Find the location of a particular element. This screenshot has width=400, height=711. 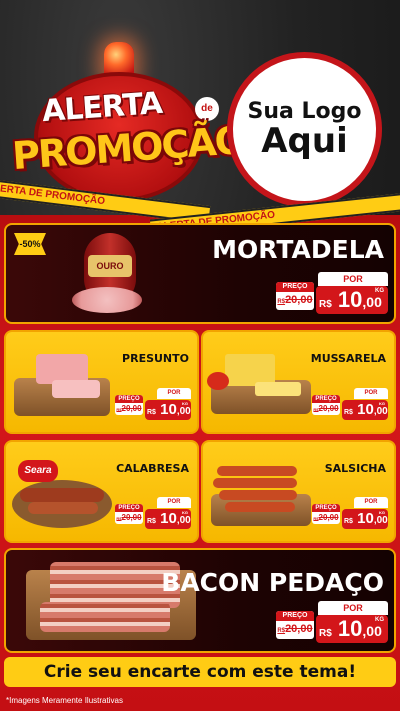

footnote: *Imagens Meramente Ilustrativas is located at coordinates (64, 700).